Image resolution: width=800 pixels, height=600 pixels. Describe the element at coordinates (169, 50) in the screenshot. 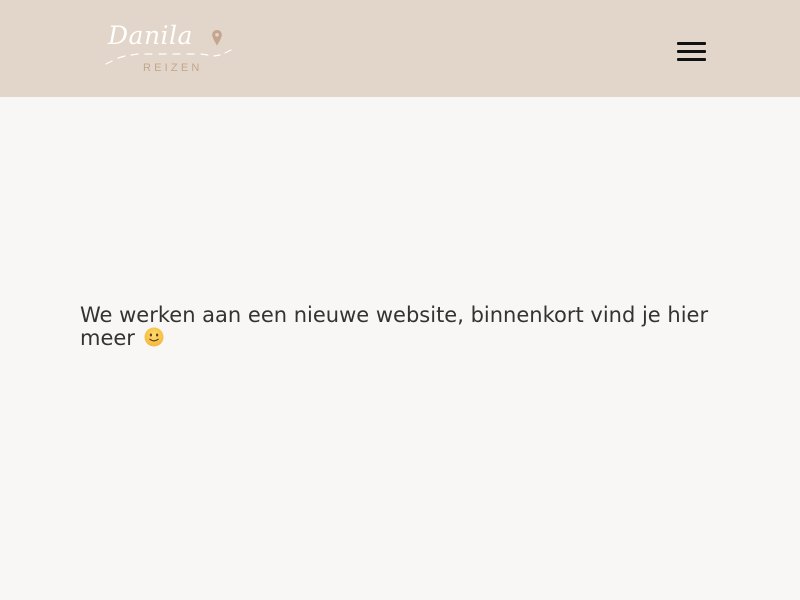

I see `site-logo: Danila REIZEN` at that location.